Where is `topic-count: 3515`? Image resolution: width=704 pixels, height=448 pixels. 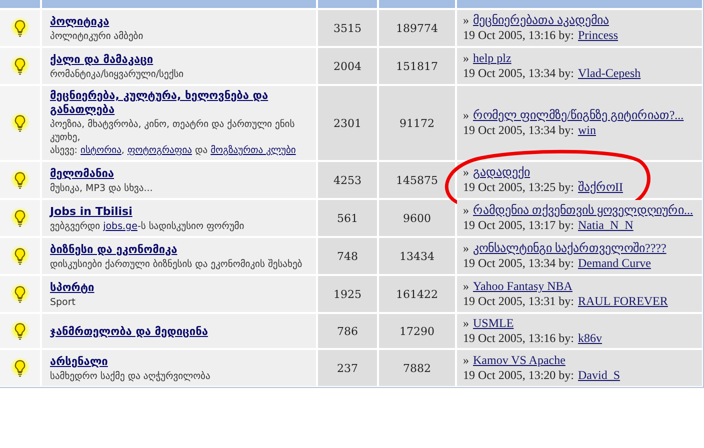 topic-count: 3515 is located at coordinates (347, 28).